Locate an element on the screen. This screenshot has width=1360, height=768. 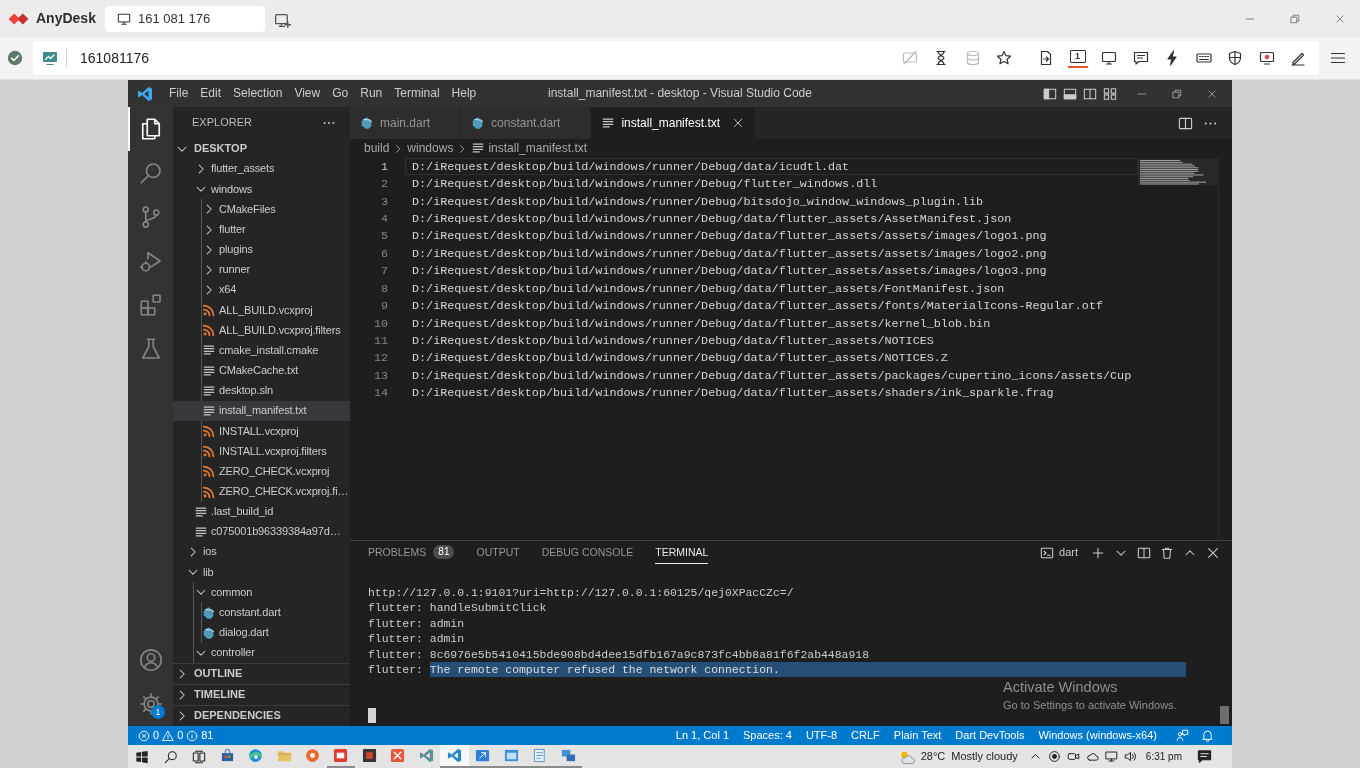
status-item: Windows (windows-x64) is located at coordinates (1097, 735).